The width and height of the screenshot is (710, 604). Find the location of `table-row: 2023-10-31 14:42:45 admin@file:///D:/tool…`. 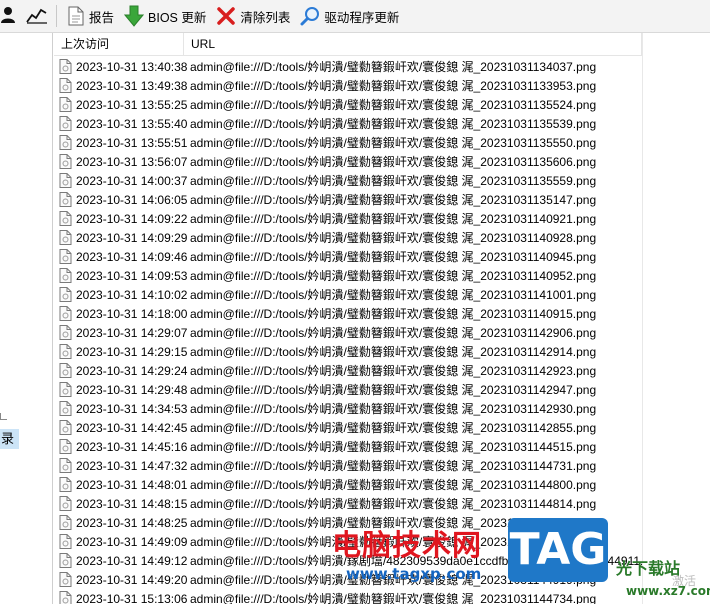

table-row: 2023-10-31 14:42:45 admin@file:///D:/tool… is located at coordinates (348, 427).